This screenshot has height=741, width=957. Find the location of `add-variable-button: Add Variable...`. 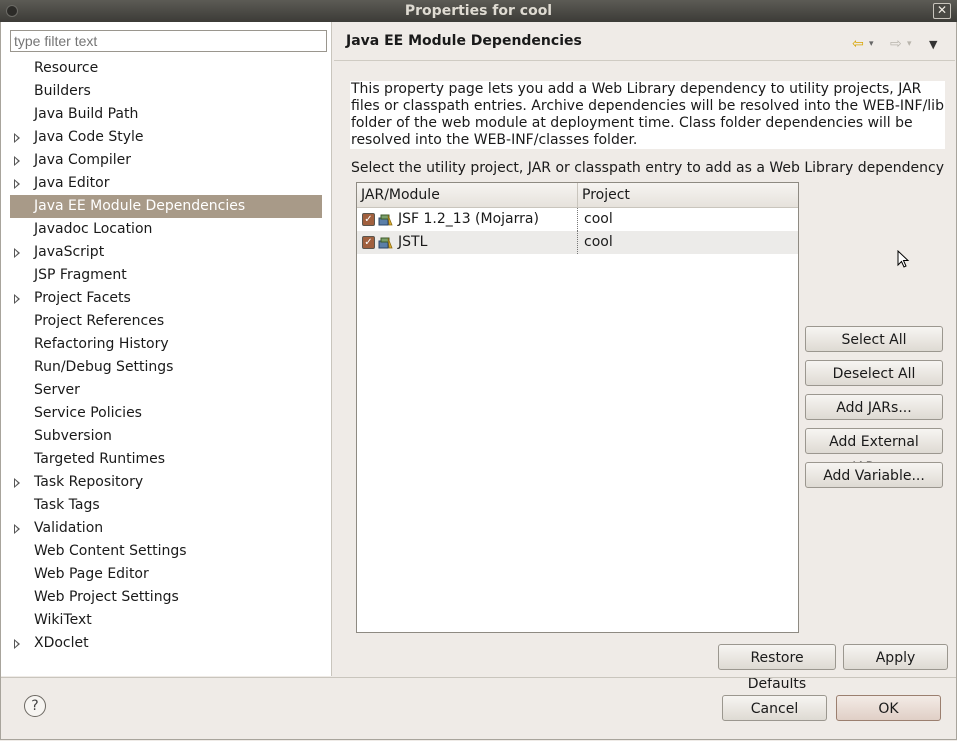

add-variable-button: Add Variable... is located at coordinates (874, 475).